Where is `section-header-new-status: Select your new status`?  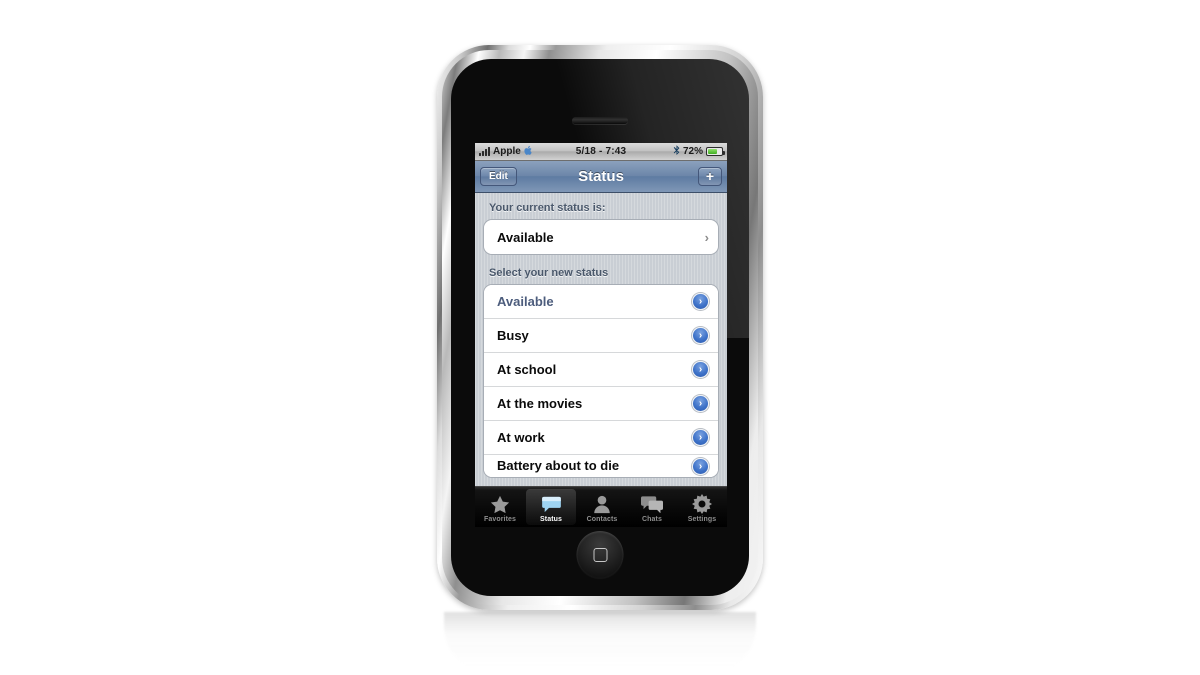 section-header-new-status: Select your new status is located at coordinates (549, 273).